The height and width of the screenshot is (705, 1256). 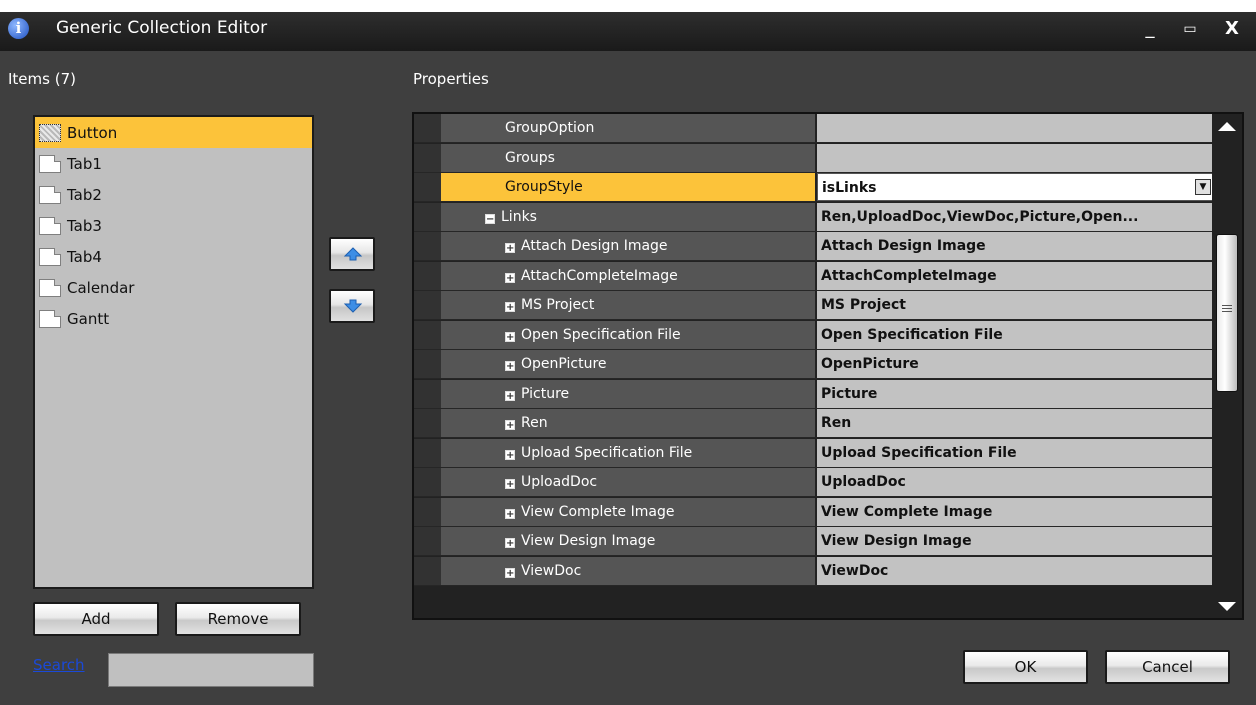 I want to click on property-row: + Ren Ren, so click(x=814, y=423).